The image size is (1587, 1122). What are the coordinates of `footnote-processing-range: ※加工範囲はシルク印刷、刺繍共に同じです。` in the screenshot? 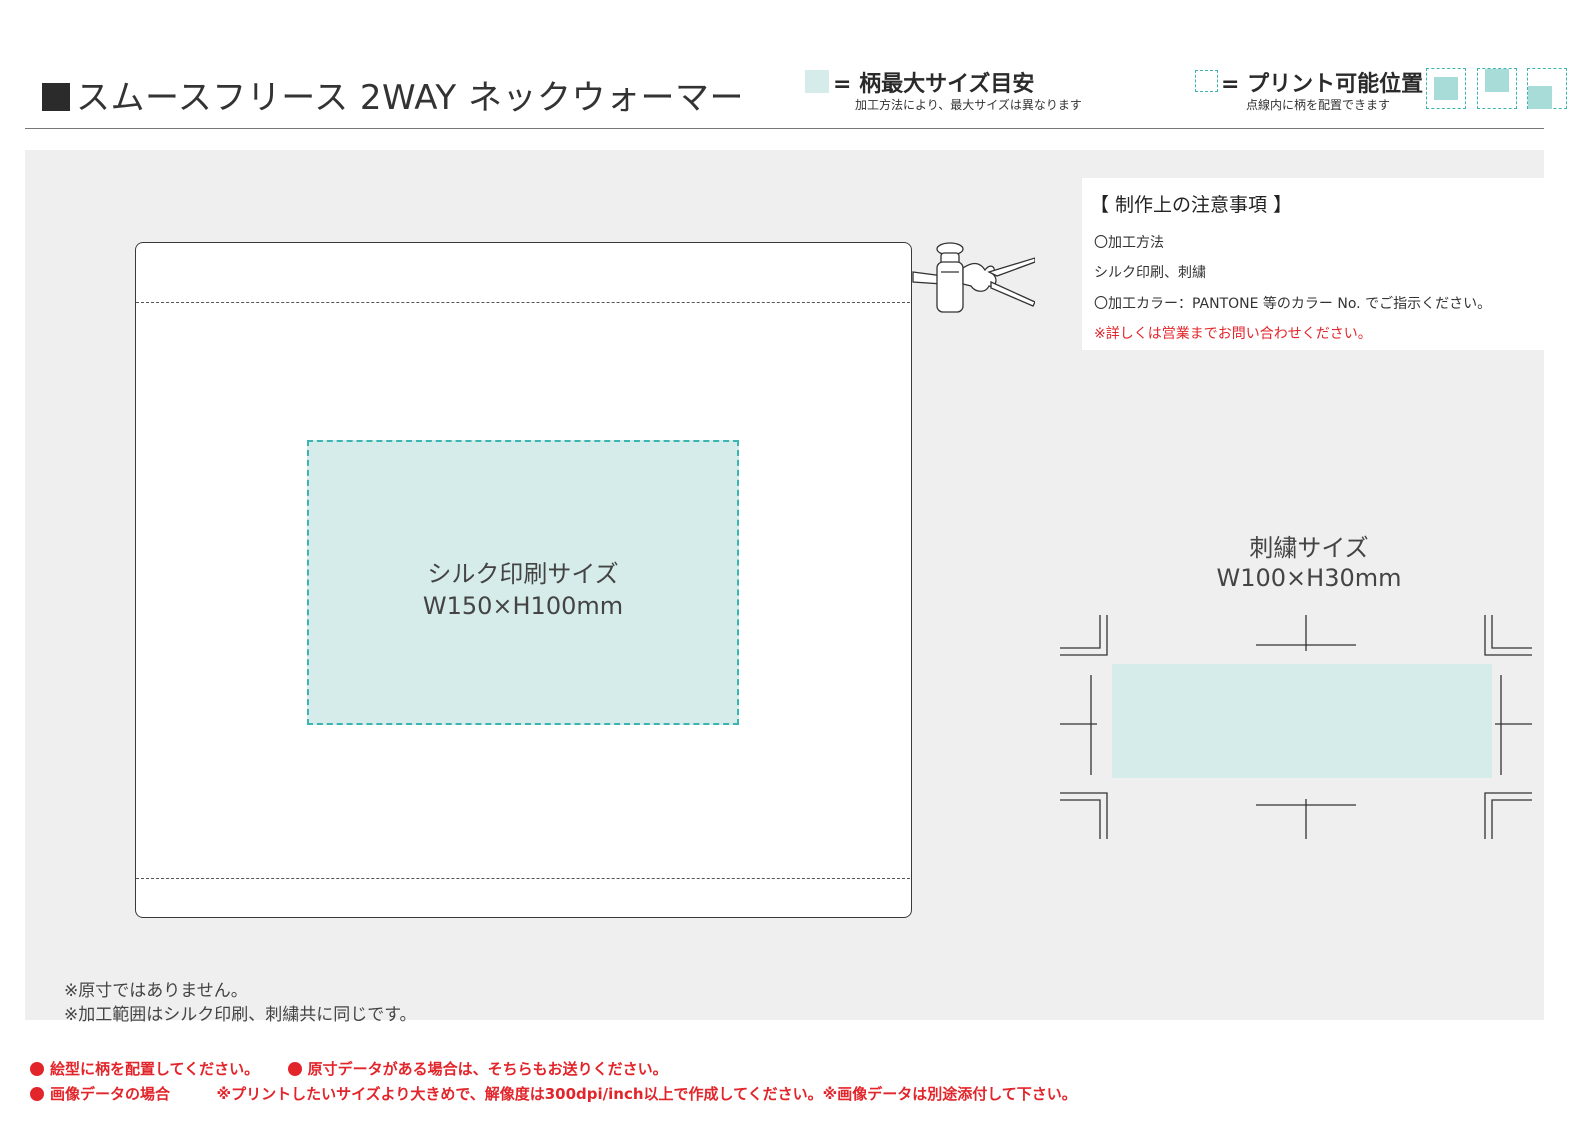 It's located at (240, 1015).